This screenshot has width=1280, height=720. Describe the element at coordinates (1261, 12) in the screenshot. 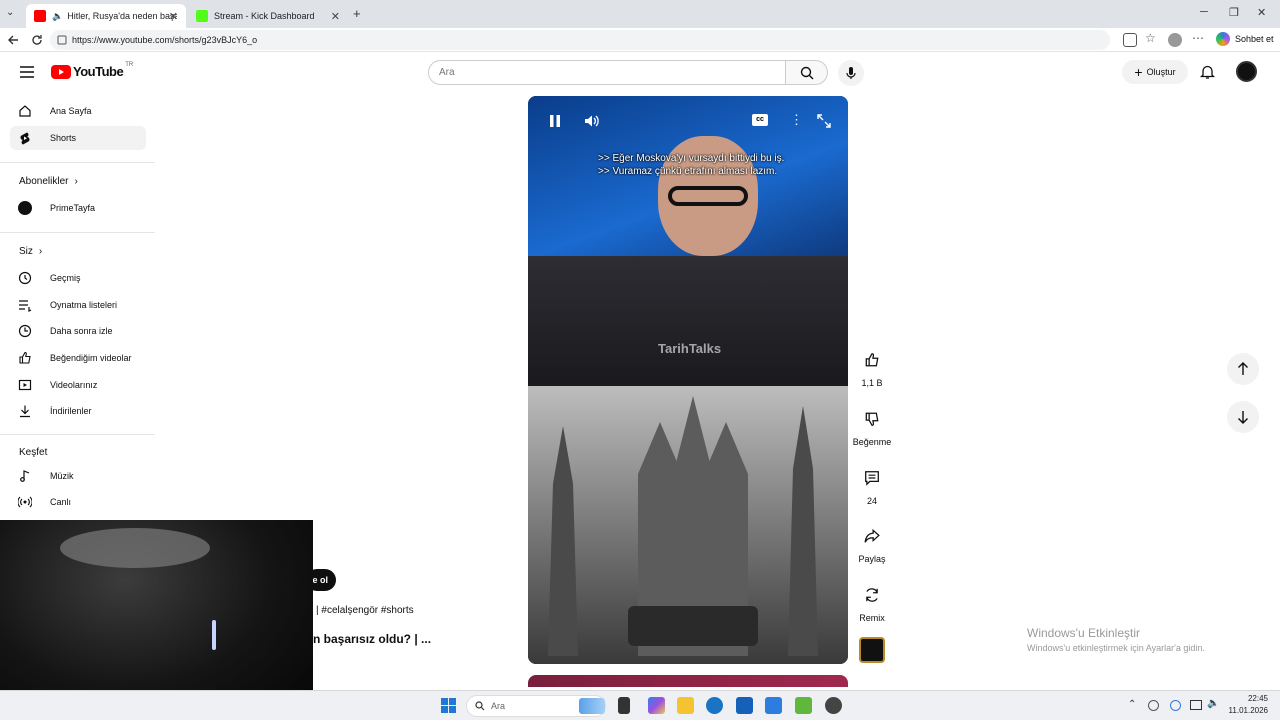

I see `close-window-icon: ✕` at that location.